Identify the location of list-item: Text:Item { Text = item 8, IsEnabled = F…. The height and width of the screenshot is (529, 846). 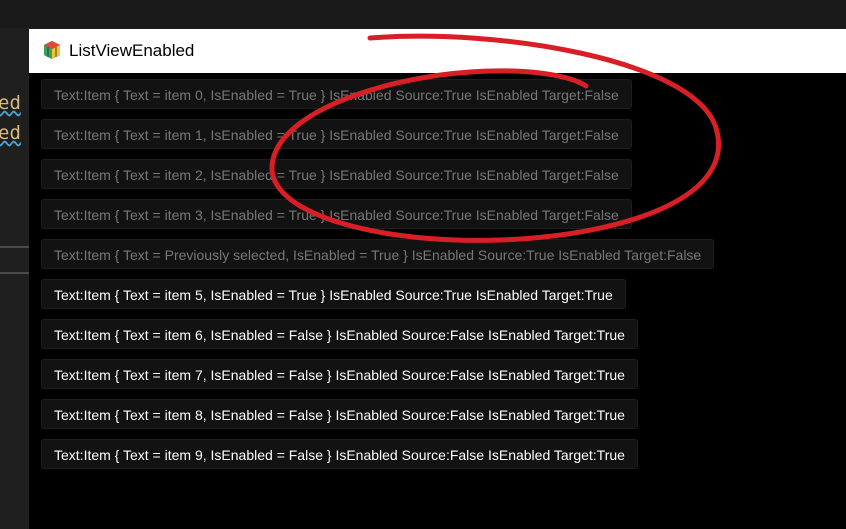
(339, 414).